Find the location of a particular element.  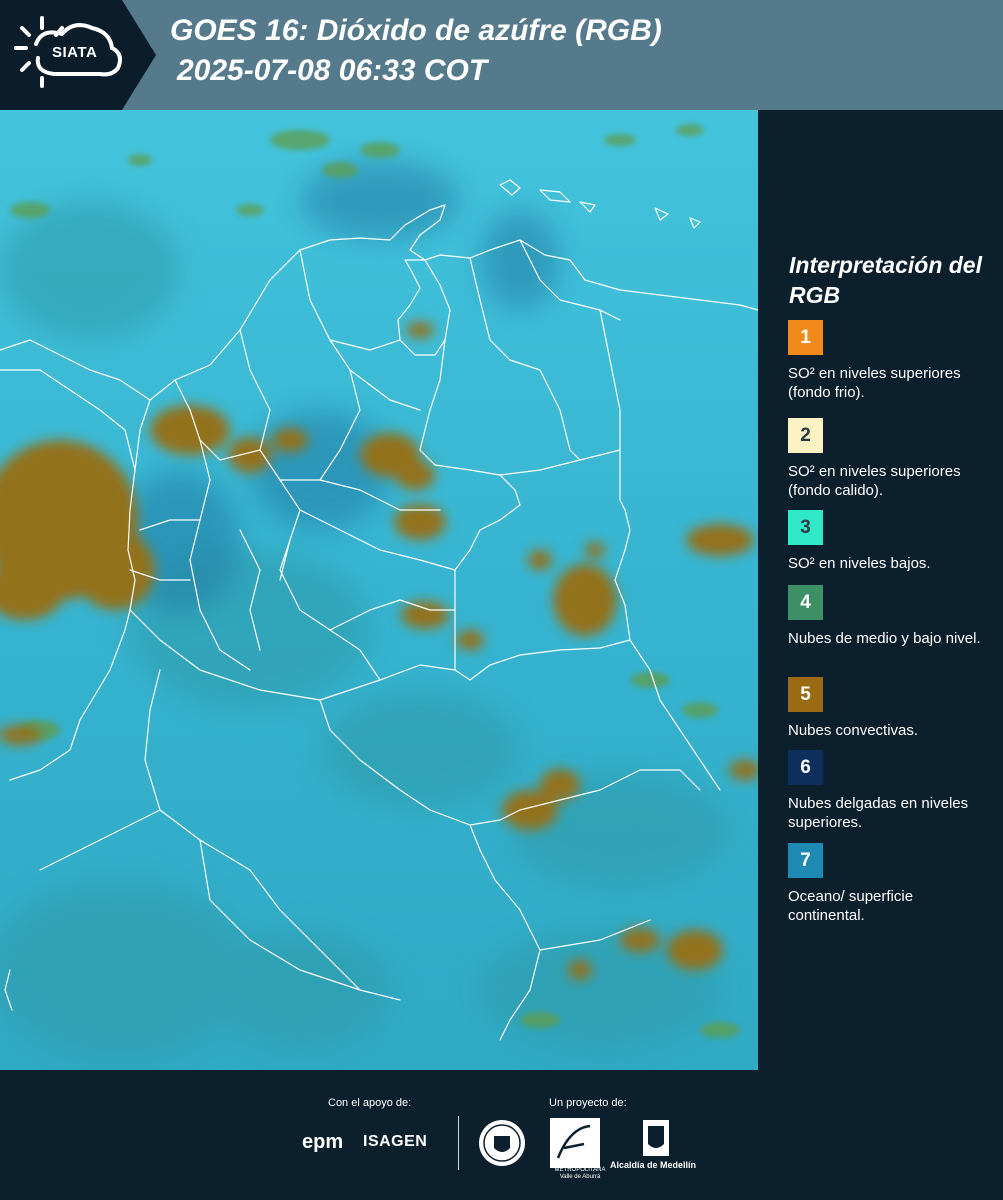

page-title: GOES 16: Dióxido de azúfre (RGB) is located at coordinates (416, 30).